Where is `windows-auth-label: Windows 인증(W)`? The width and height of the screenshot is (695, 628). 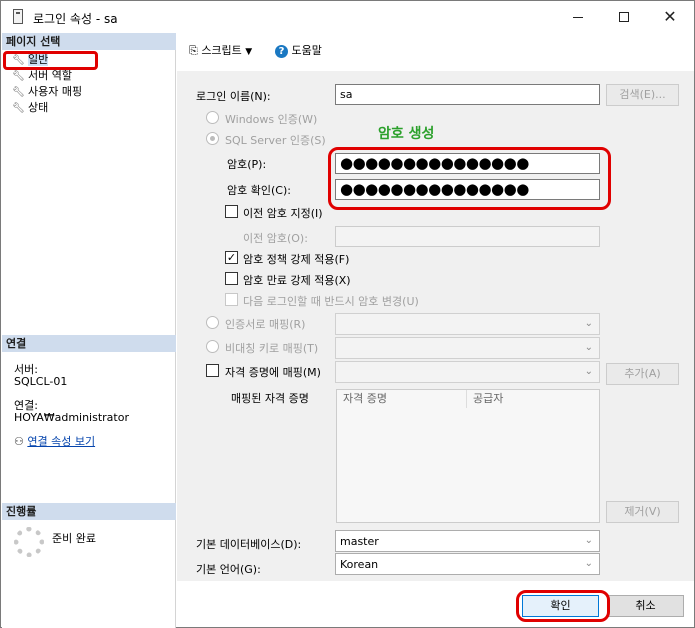 windows-auth-label: Windows 인증(W) is located at coordinates (271, 119).